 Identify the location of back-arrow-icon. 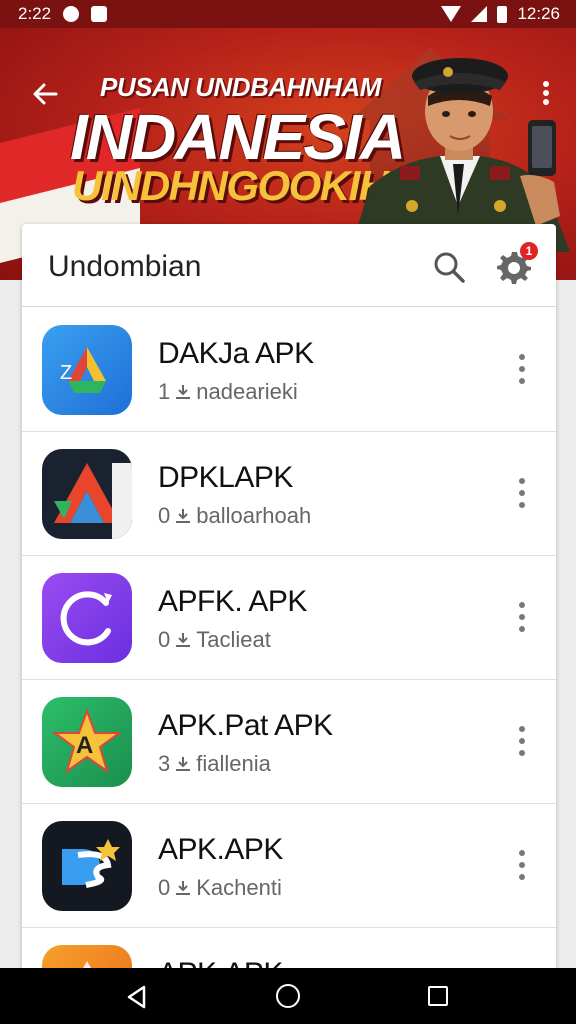
(46, 94).